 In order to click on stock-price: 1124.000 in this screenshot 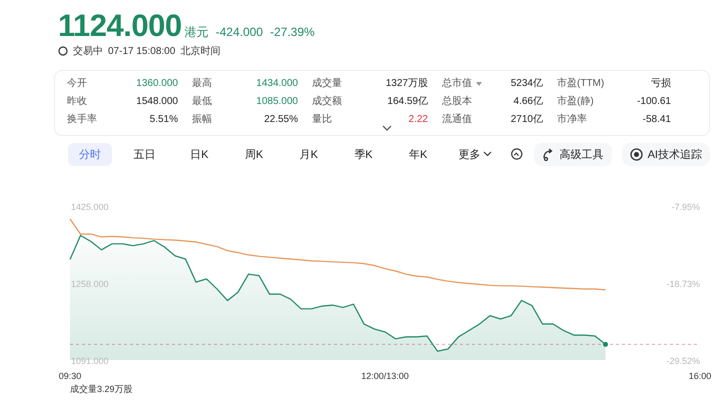, I will do `click(120, 26)`.